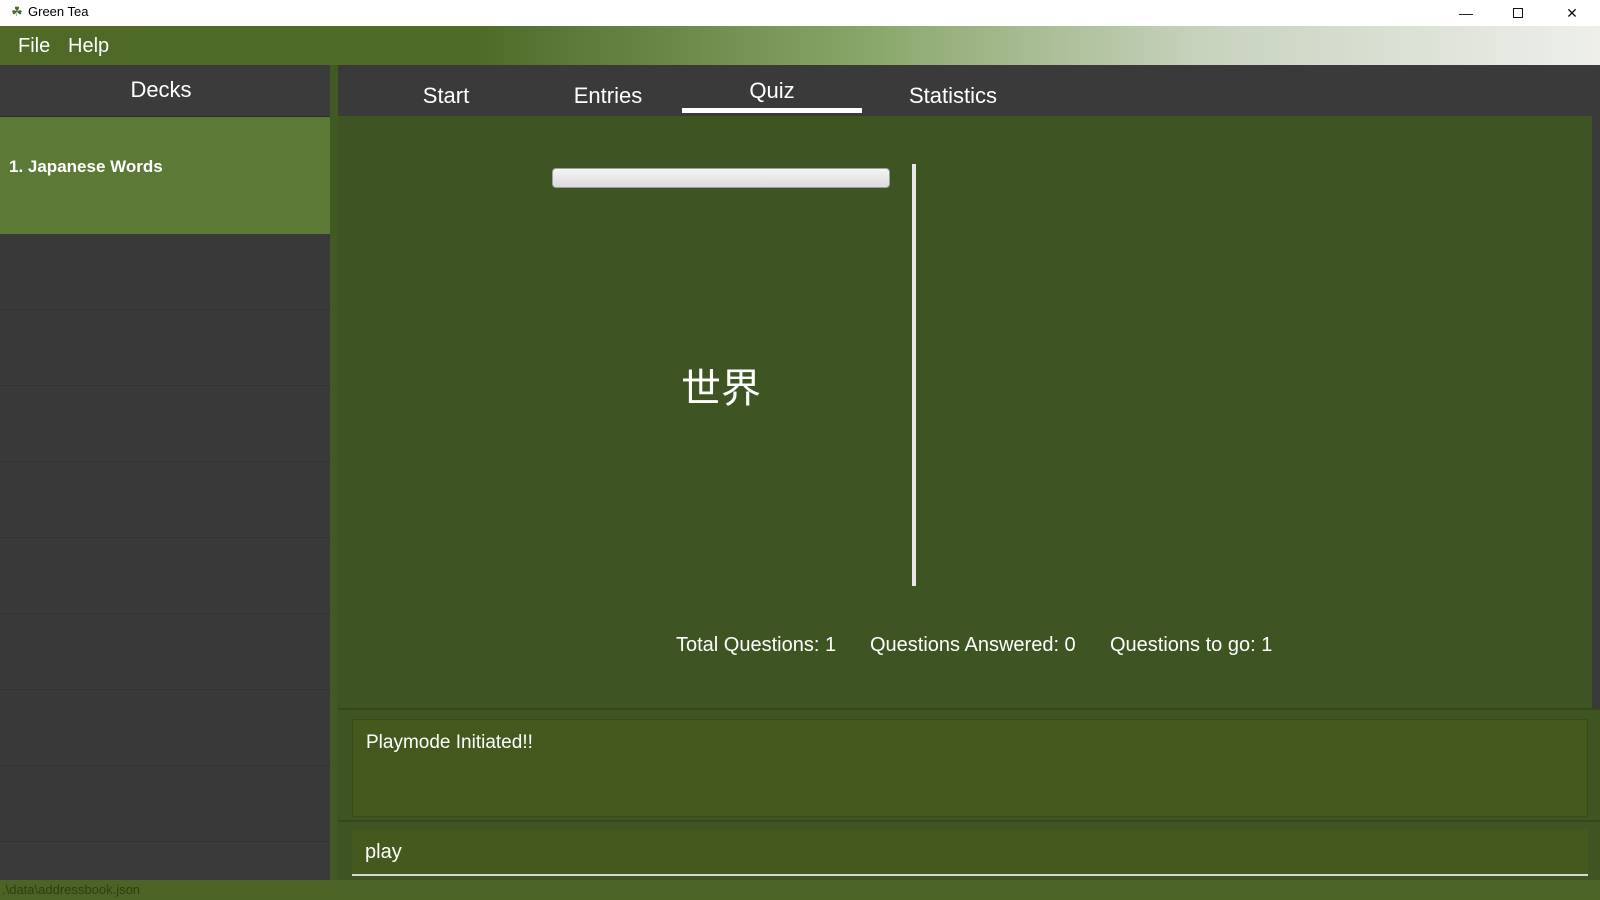  I want to click on tab-entries: Entries, so click(608, 96).